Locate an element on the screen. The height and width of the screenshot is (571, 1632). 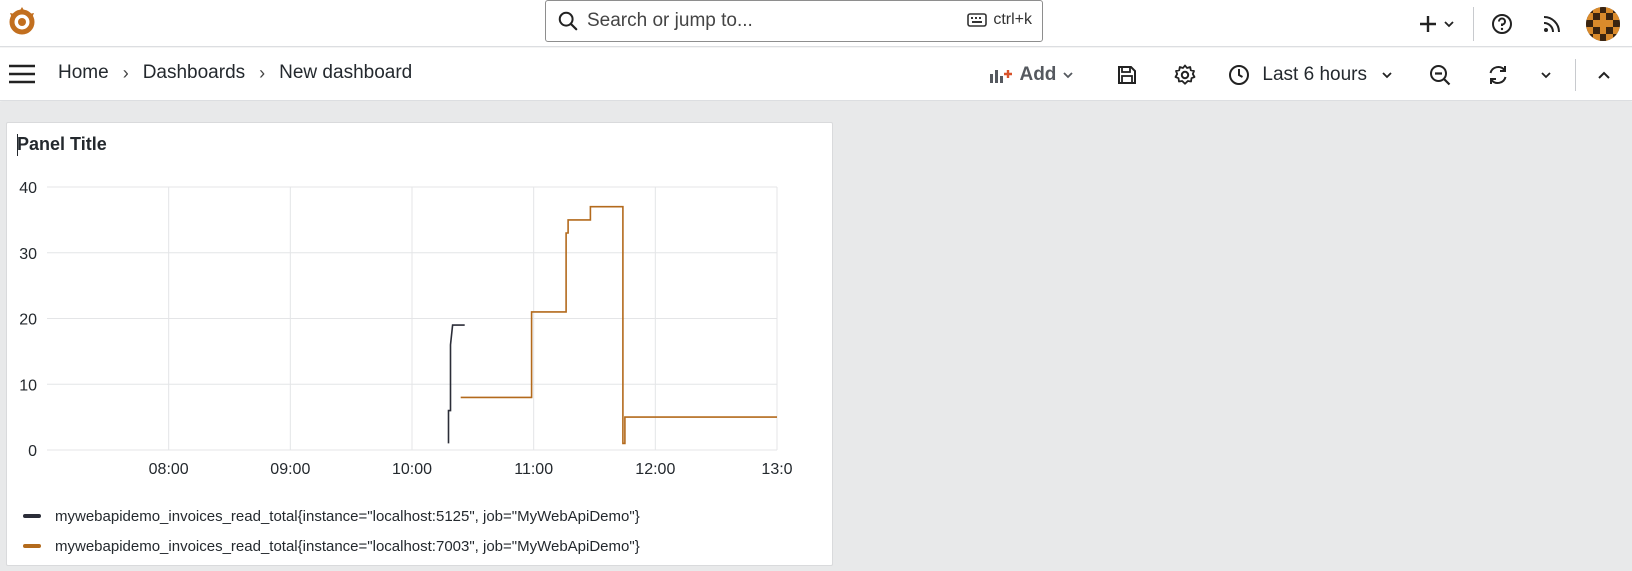
y-tick-label: 30 is located at coordinates (28, 254).